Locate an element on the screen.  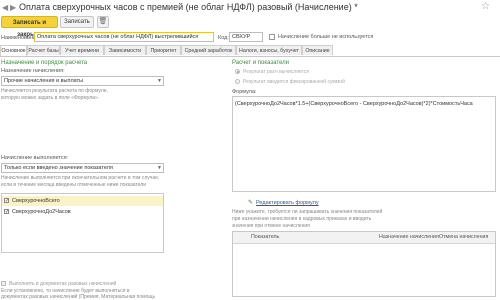
write-button: Записать is located at coordinates (77, 22).